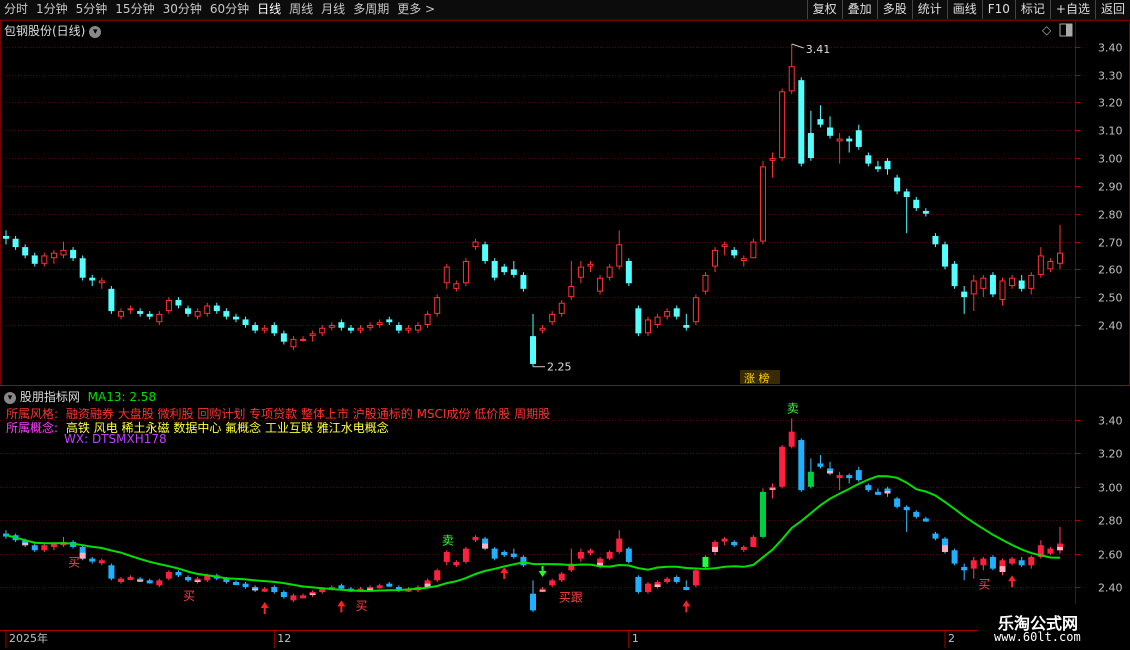 The image size is (1130, 650). I want to click on watermark: 乐淘公式网 www.60lt.com, so click(1054, 627).